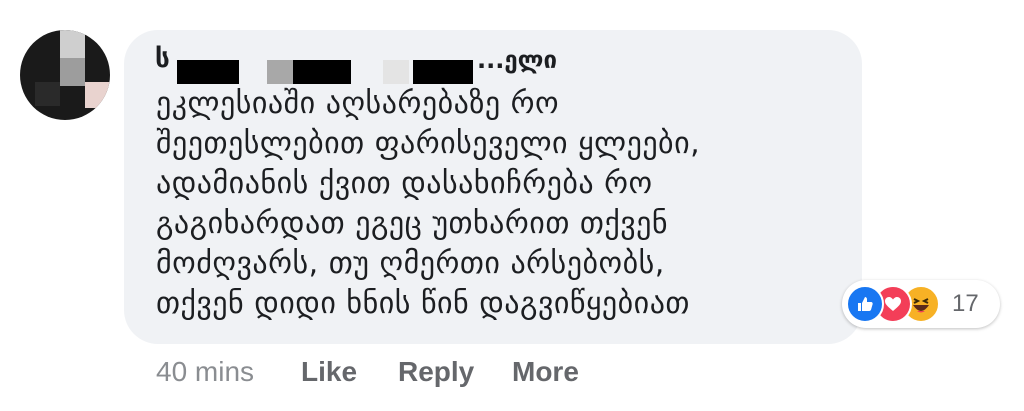 This screenshot has height=411, width=1024. What do you see at coordinates (410, 263) in the screenshot?
I see `comment-line: მოძღვარს, თუ ღმერთი არსებობს,` at bounding box center [410, 263].